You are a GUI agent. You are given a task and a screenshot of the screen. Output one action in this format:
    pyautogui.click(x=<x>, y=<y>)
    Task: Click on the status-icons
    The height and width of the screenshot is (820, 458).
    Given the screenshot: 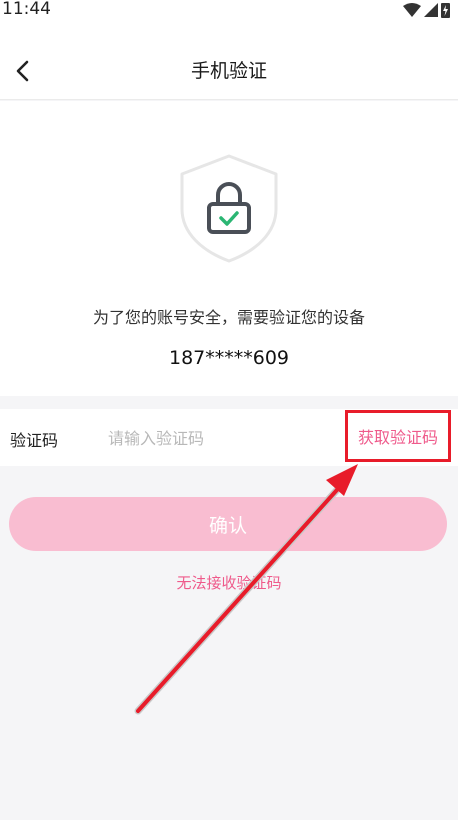 What is the action you would take?
    pyautogui.click(x=426, y=10)
    